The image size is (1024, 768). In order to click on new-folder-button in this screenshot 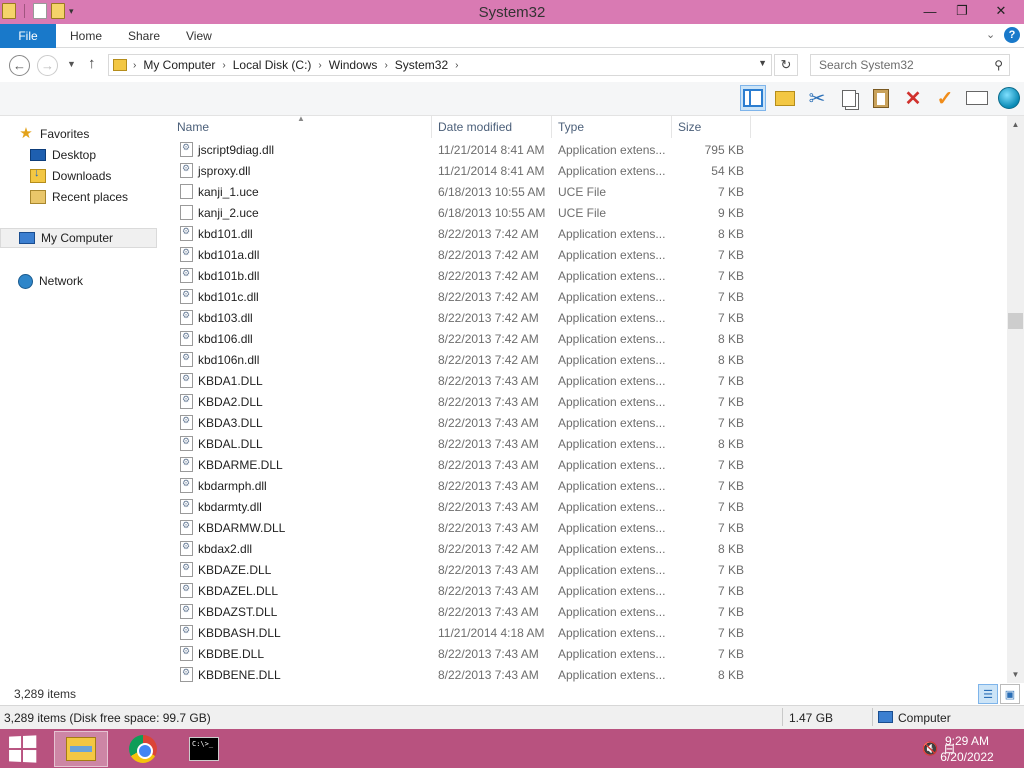, I will do `click(785, 98)`.